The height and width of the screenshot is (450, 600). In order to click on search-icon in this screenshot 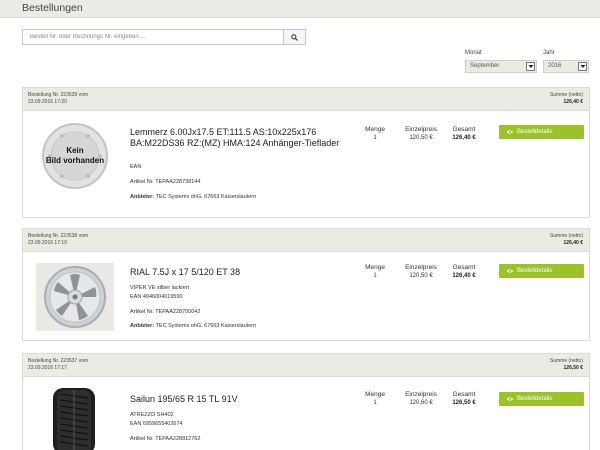, I will do `click(294, 37)`.